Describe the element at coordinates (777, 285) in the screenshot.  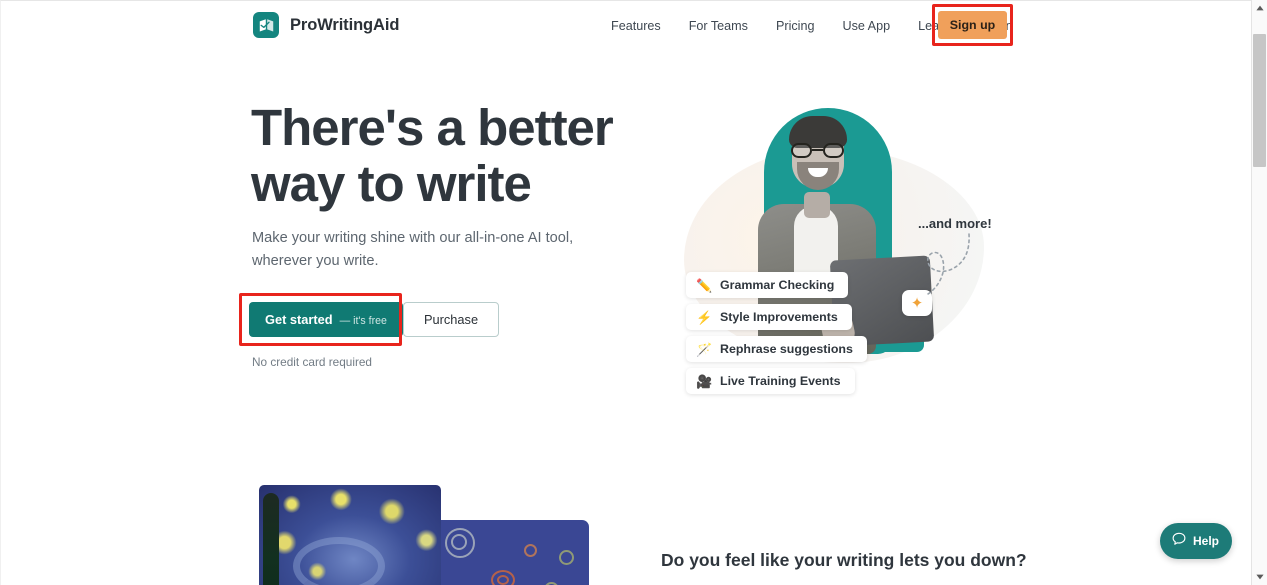
I see `feature-chip-label: Grammar Checking` at that location.